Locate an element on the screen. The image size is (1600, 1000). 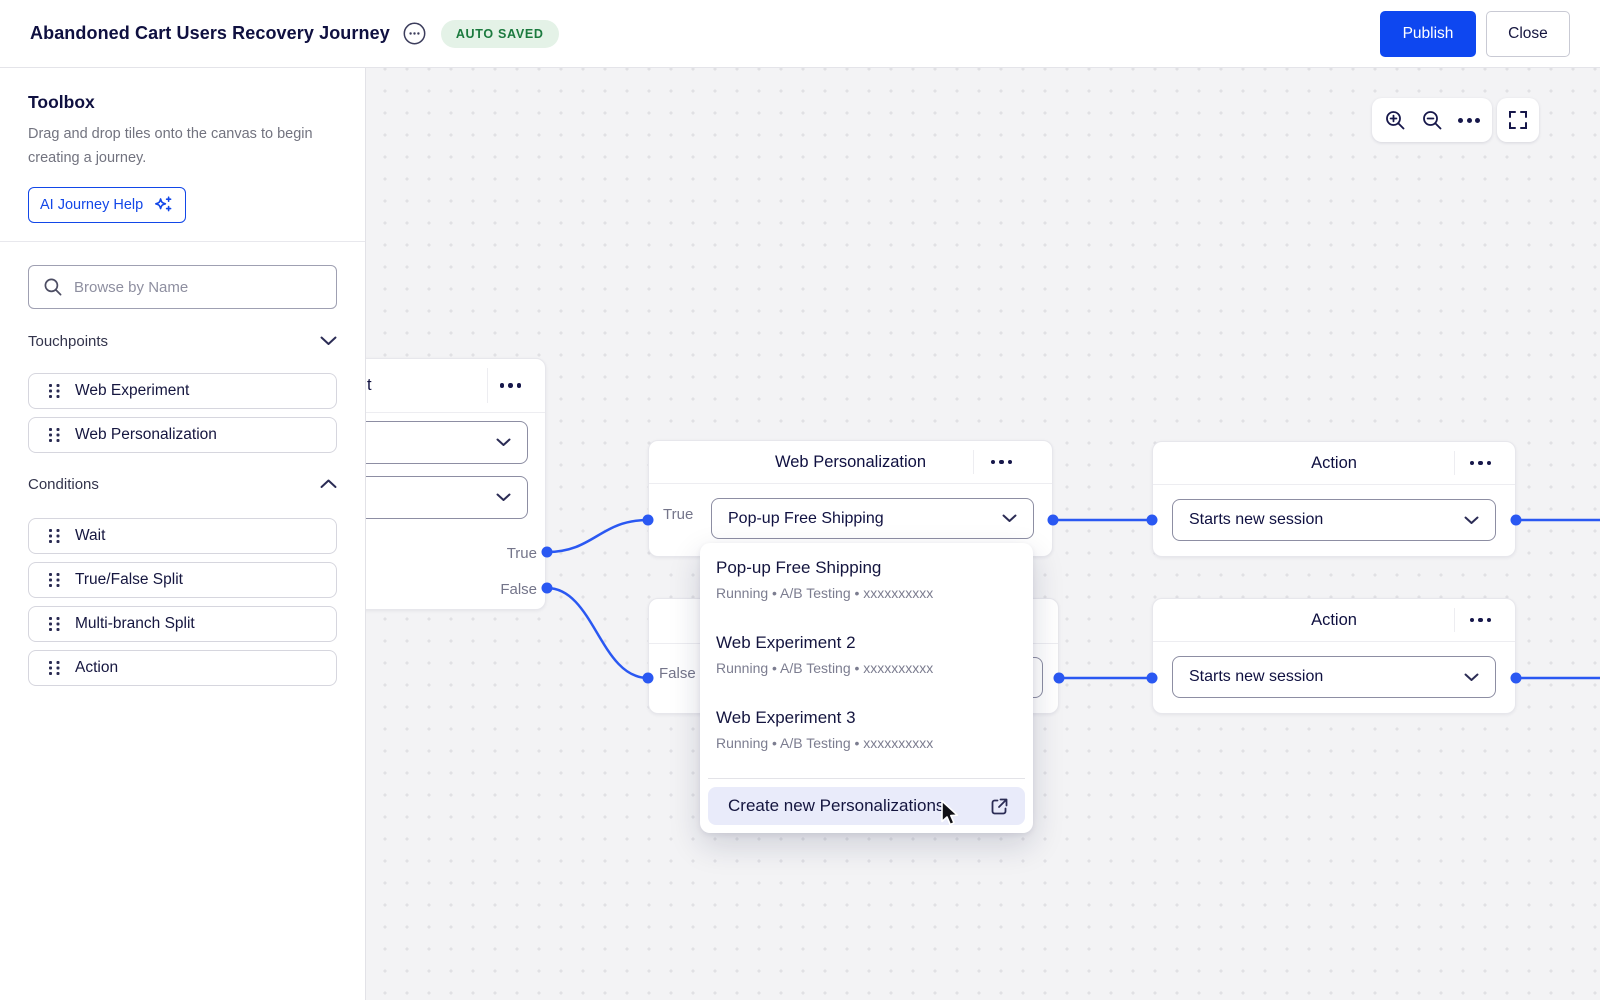
canvas-more-options-button is located at coordinates (1469, 120).